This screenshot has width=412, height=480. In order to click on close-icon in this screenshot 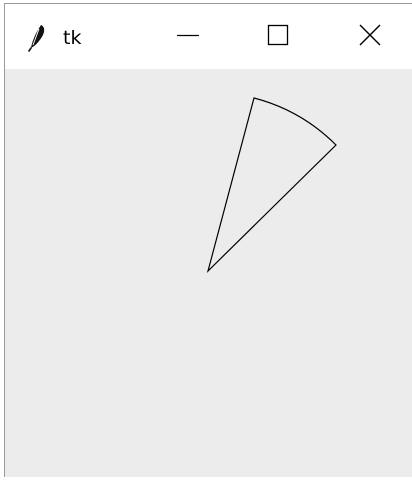, I will do `click(370, 37)`.